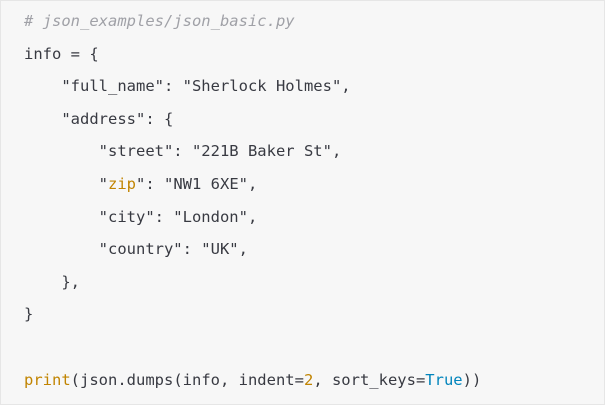 This screenshot has height=405, width=605. I want to click on code-line: "address": {, so click(99, 118).